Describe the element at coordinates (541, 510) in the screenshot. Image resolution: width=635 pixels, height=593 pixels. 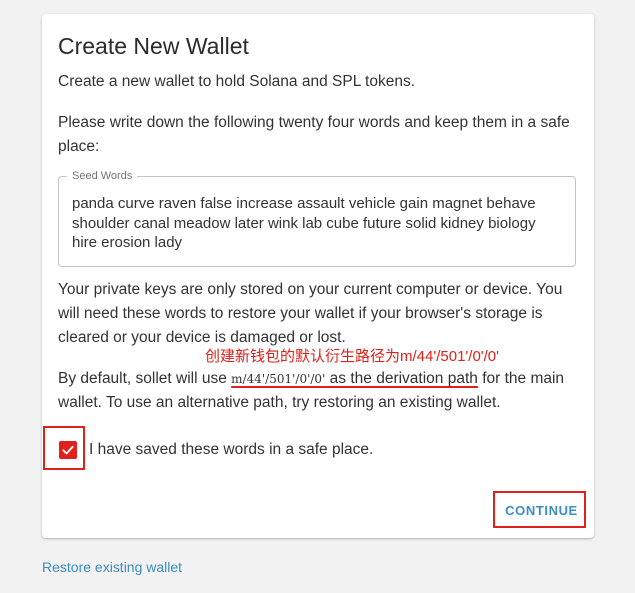
I see `continue-button: CONTINUE` at that location.